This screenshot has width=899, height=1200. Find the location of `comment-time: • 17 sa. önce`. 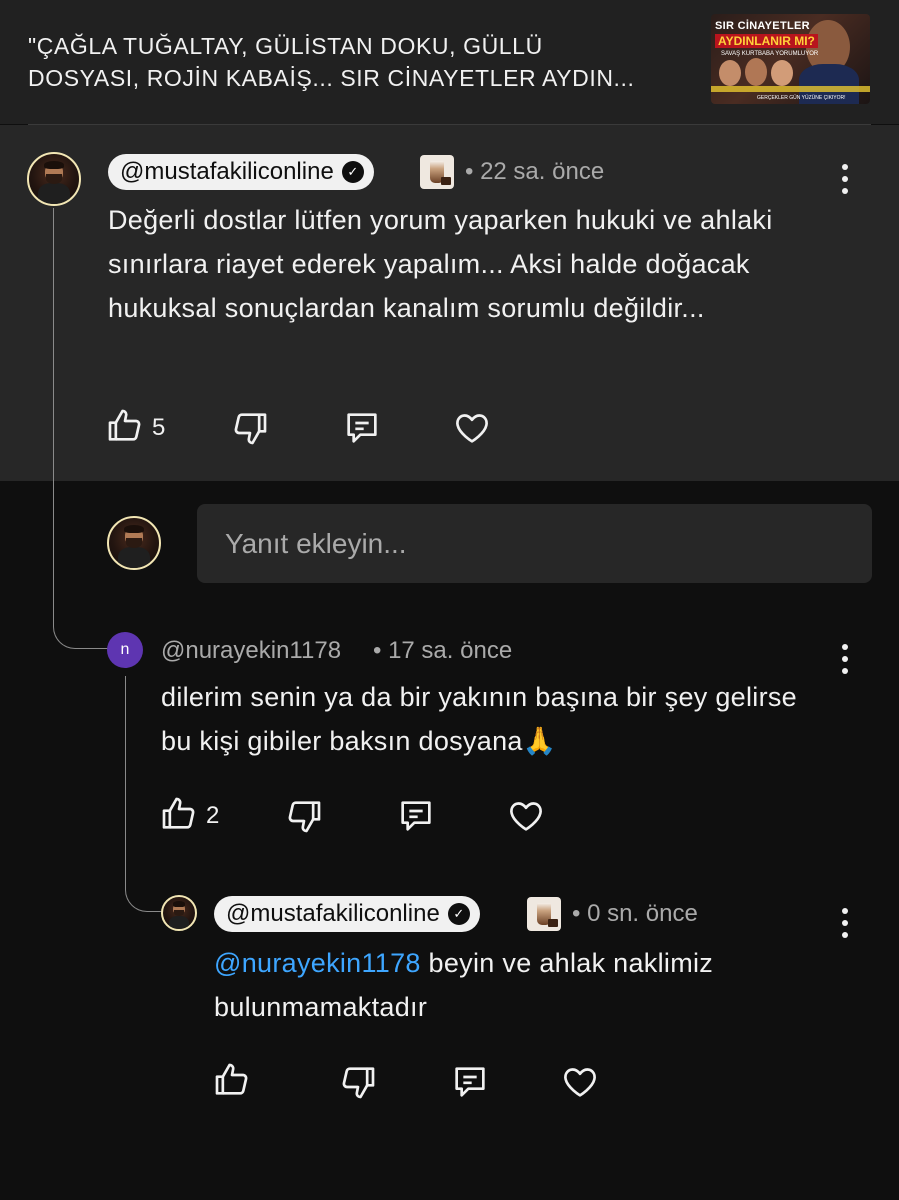

comment-time: • 17 sa. önce is located at coordinates (443, 650).